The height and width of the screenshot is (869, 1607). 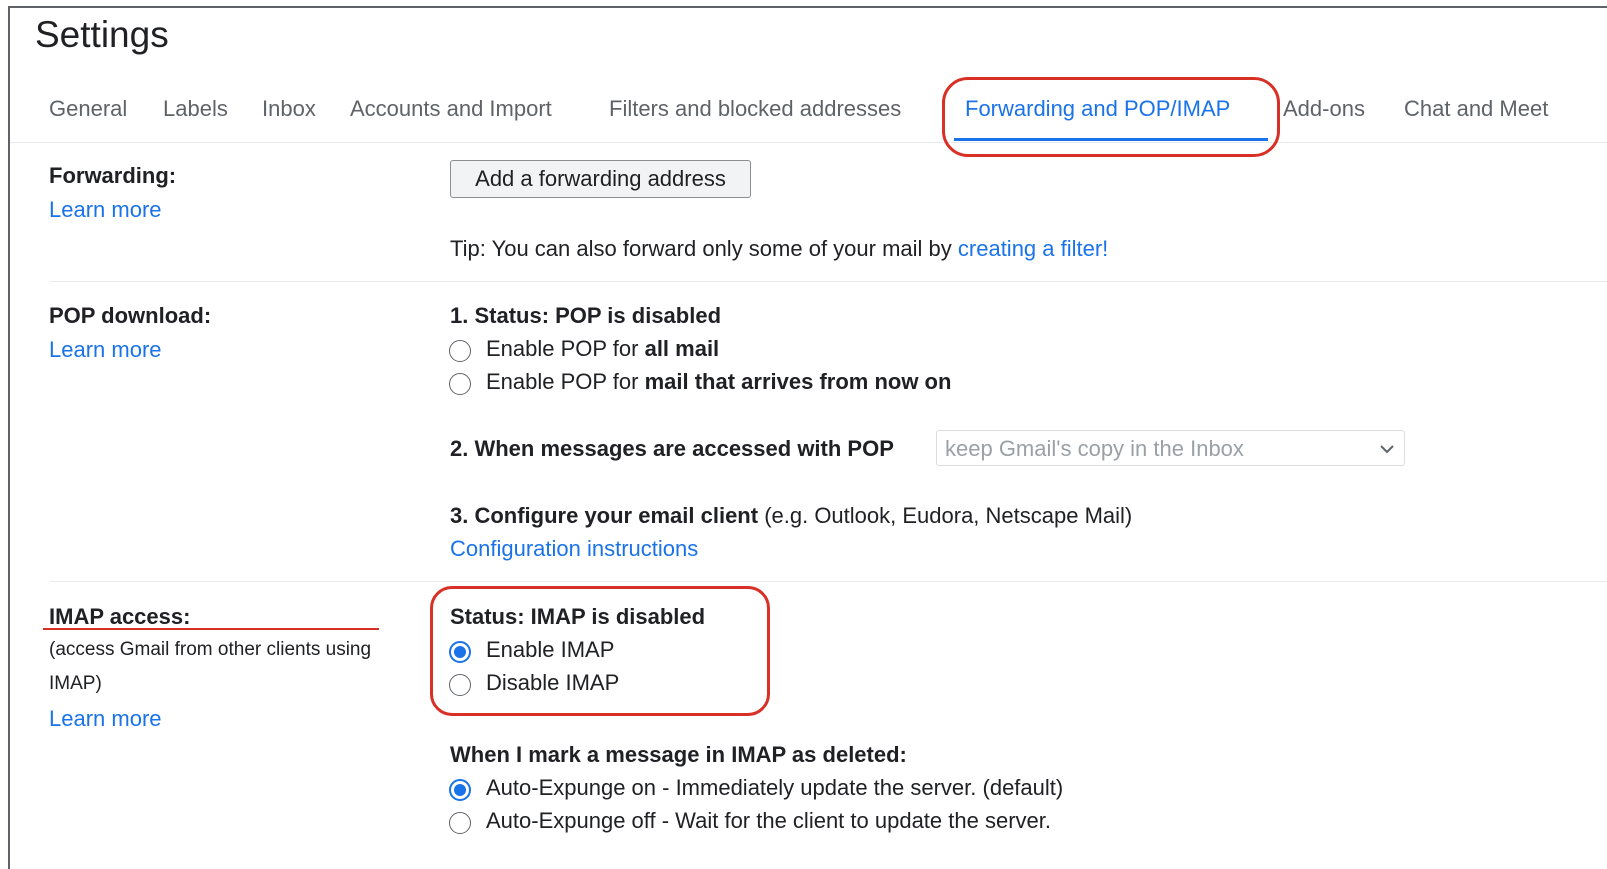 What do you see at coordinates (460, 351) in the screenshot?
I see `pop-all-mail-radio` at bounding box center [460, 351].